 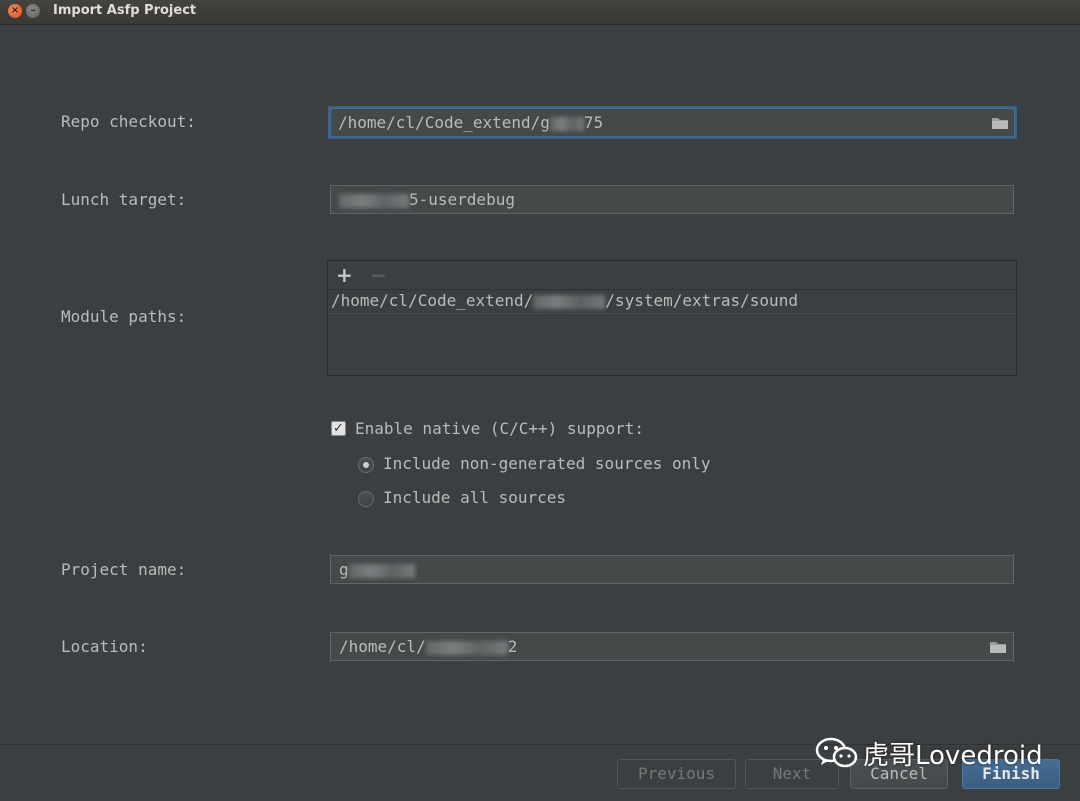 I want to click on radio-all-sources-label: Include all sources, so click(x=475, y=497).